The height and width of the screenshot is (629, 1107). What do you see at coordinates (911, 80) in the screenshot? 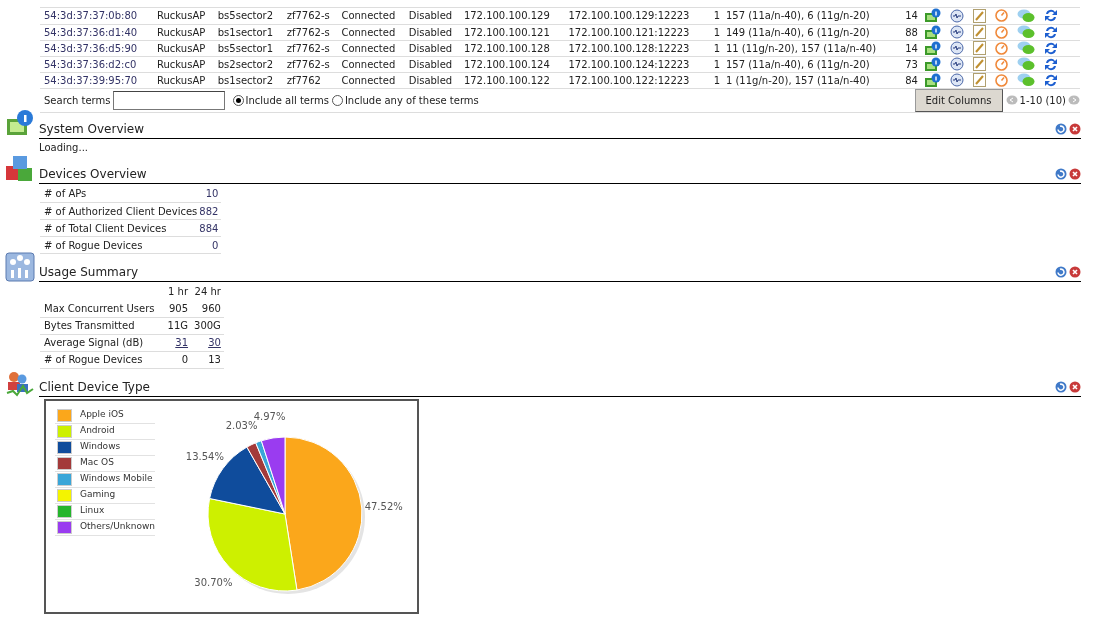
I see `table-cell: 84` at bounding box center [911, 80].